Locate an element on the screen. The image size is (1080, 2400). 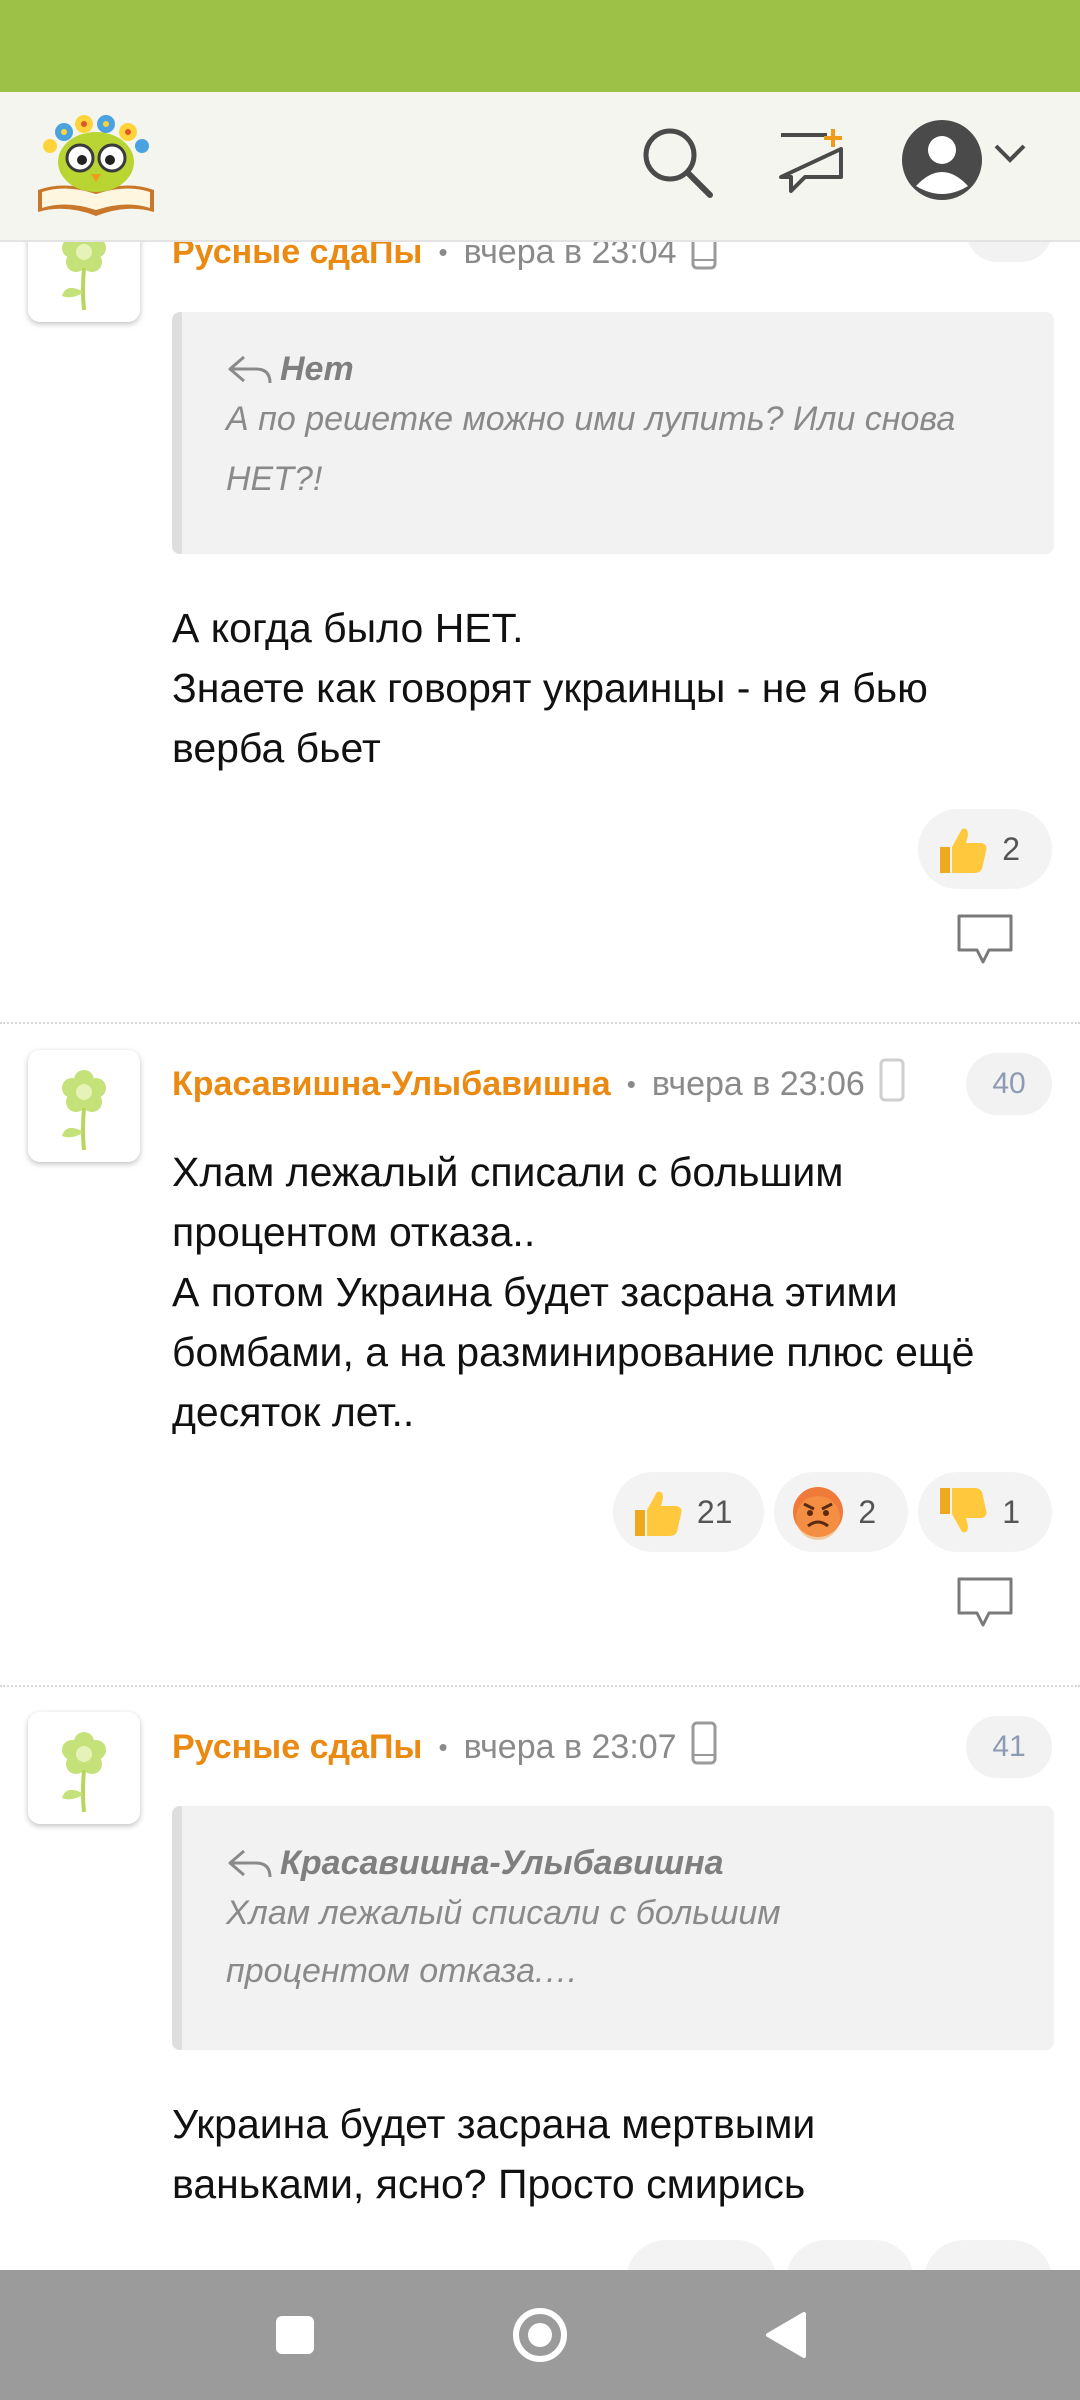
comment-time: вчера в 23:07 is located at coordinates (570, 1746).